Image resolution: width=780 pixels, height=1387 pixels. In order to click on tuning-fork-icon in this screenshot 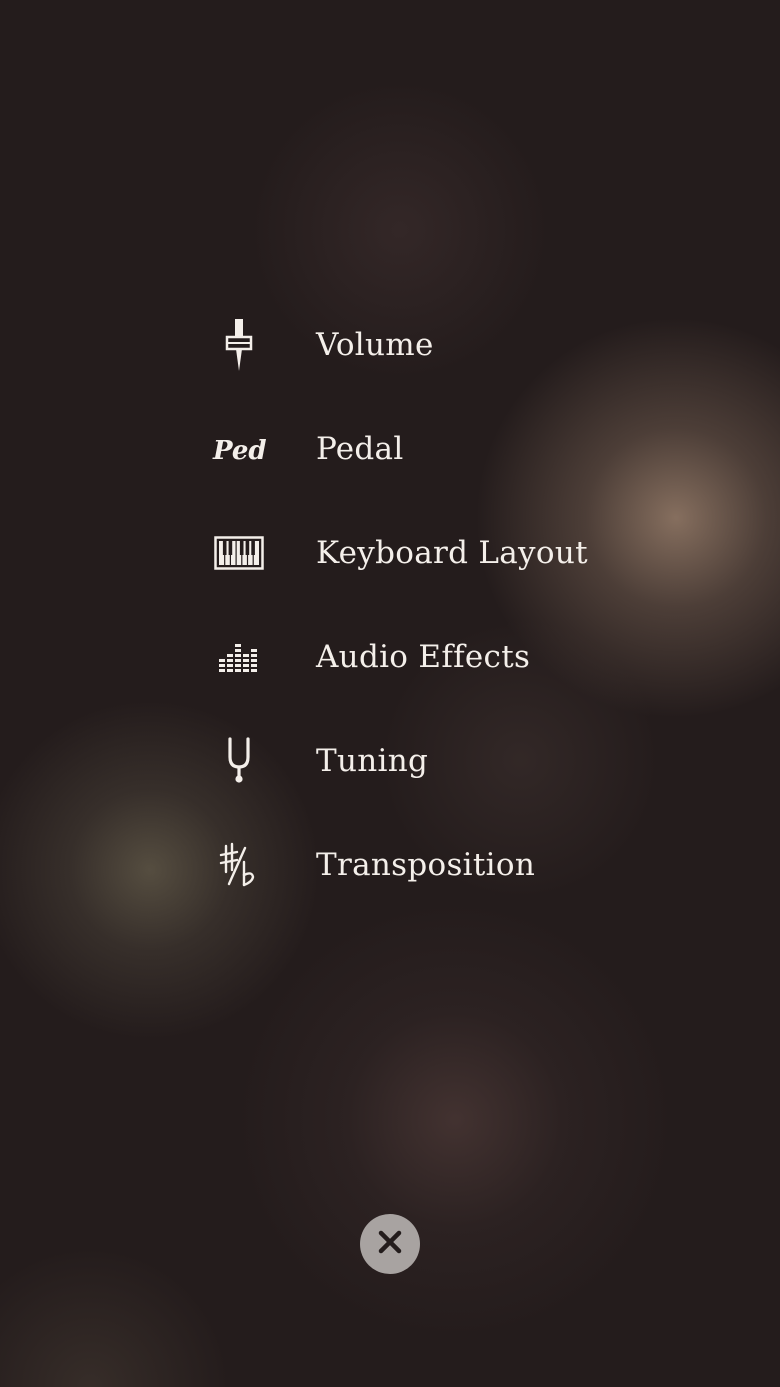, I will do `click(239, 761)`.